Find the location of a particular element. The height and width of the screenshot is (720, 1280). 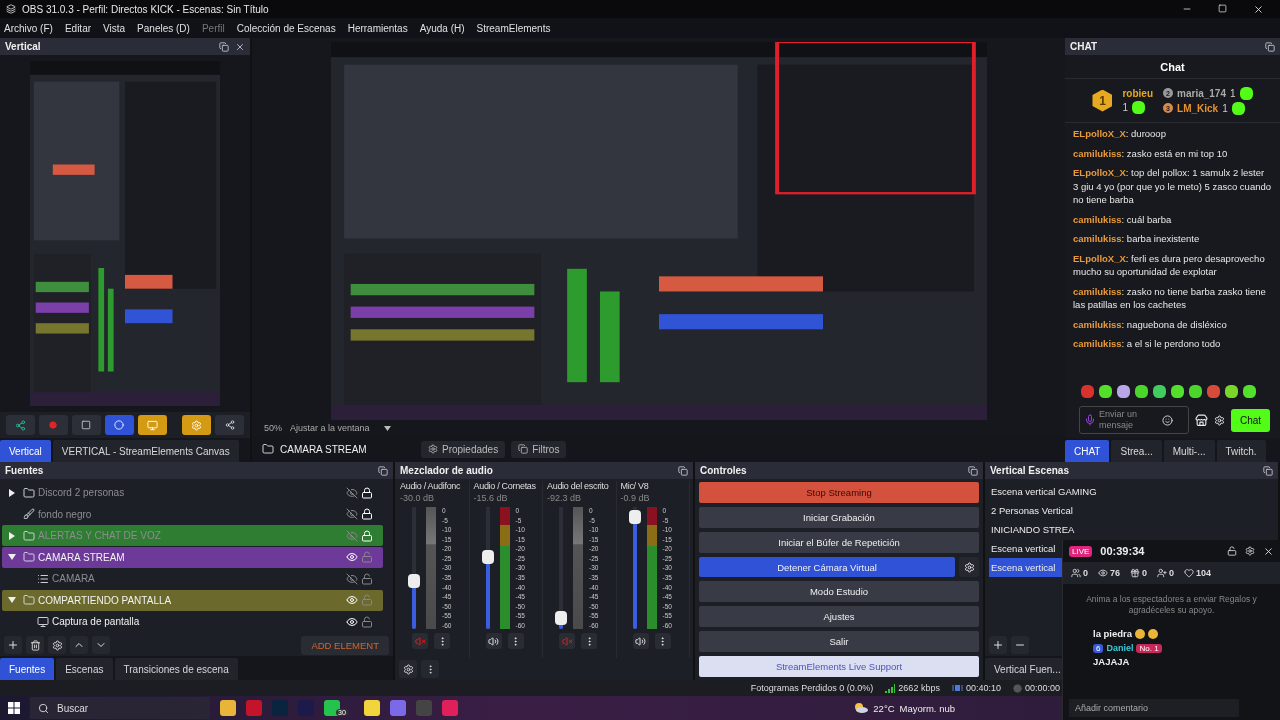

menu-item: Archivo (F) is located at coordinates (28, 28).